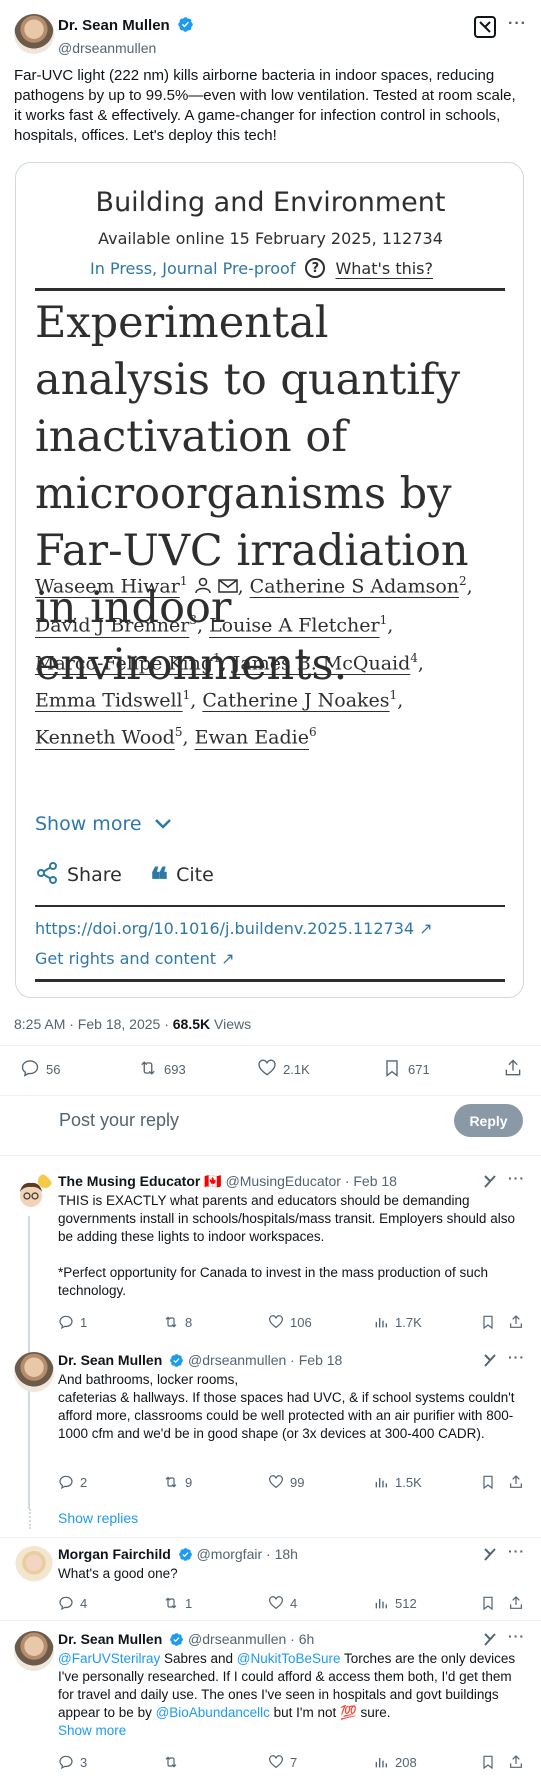  I want to click on share-button: Share, so click(78, 875).